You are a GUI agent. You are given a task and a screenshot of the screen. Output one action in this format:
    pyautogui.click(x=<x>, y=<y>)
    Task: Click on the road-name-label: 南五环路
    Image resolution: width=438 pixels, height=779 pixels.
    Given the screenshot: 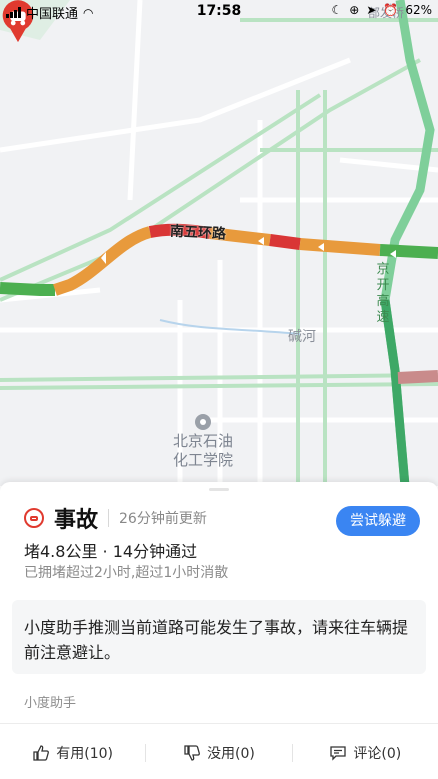 What is the action you would take?
    pyautogui.click(x=198, y=233)
    